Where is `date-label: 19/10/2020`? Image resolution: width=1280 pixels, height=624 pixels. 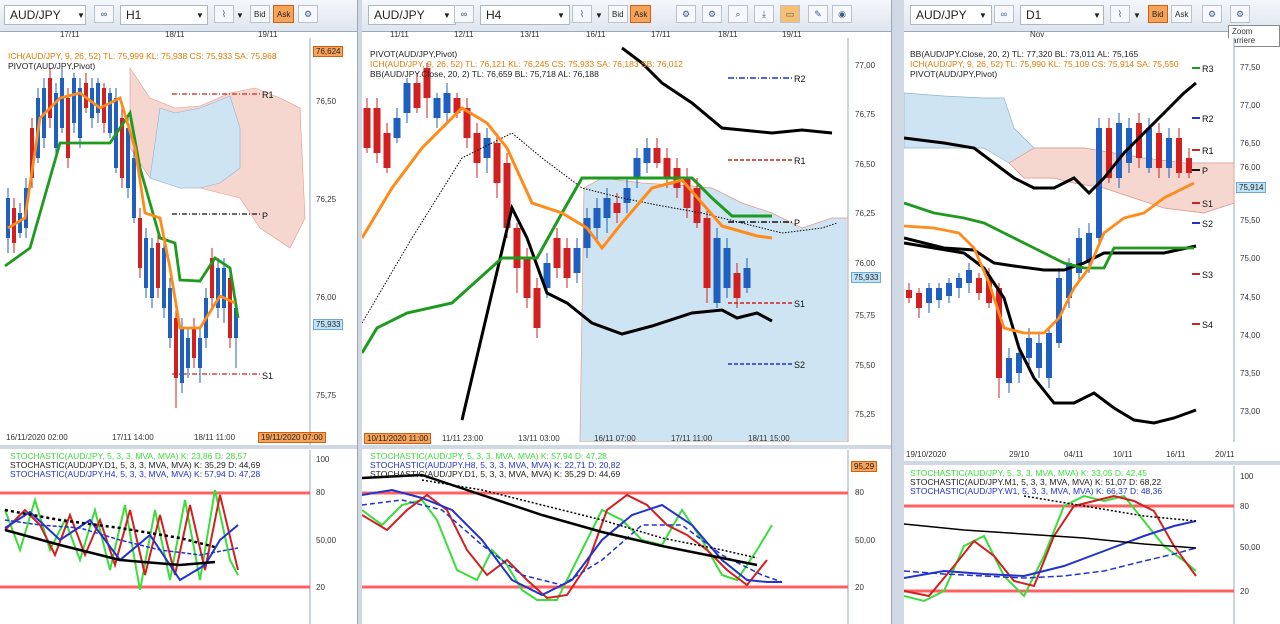
date-label: 19/10/2020 is located at coordinates (926, 454).